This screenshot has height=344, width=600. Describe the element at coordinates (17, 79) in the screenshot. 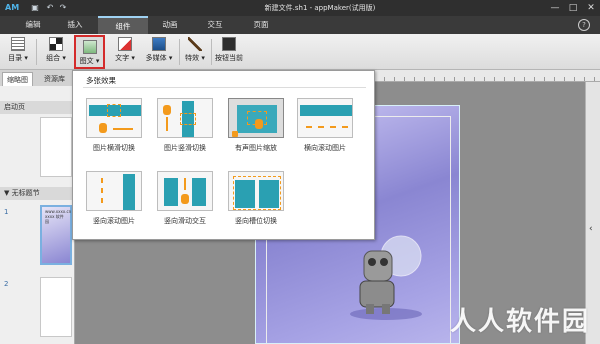

I see `tab-thumbnails: 缩略图` at that location.